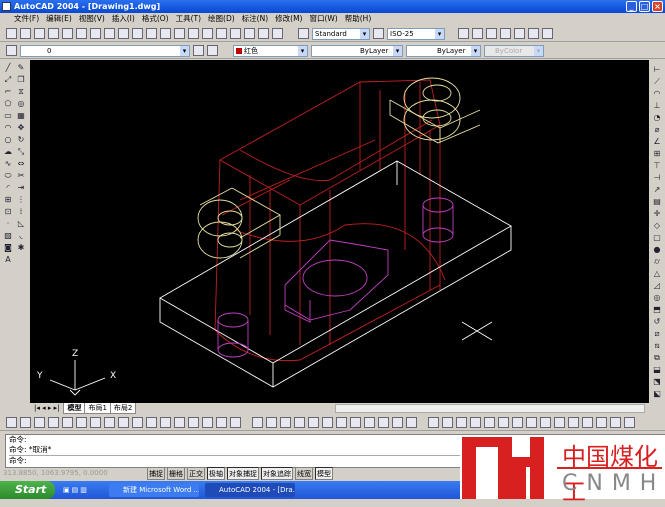 The height and width of the screenshot is (507, 665). Describe the element at coordinates (285, 422) in the screenshot. I see `bottom-view-icon` at that location.